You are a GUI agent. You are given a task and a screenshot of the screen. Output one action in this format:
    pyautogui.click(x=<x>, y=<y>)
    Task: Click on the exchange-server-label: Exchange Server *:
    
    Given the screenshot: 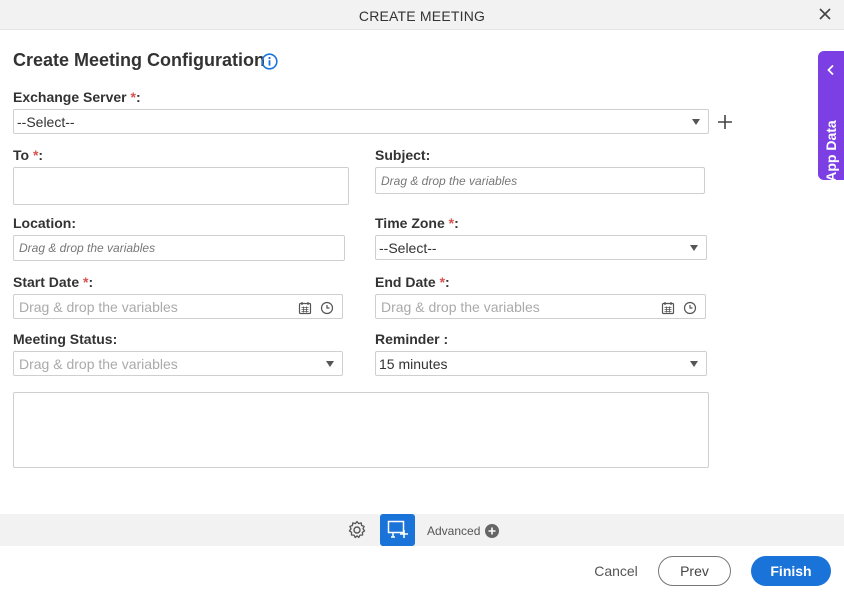 What is the action you would take?
    pyautogui.click(x=77, y=97)
    